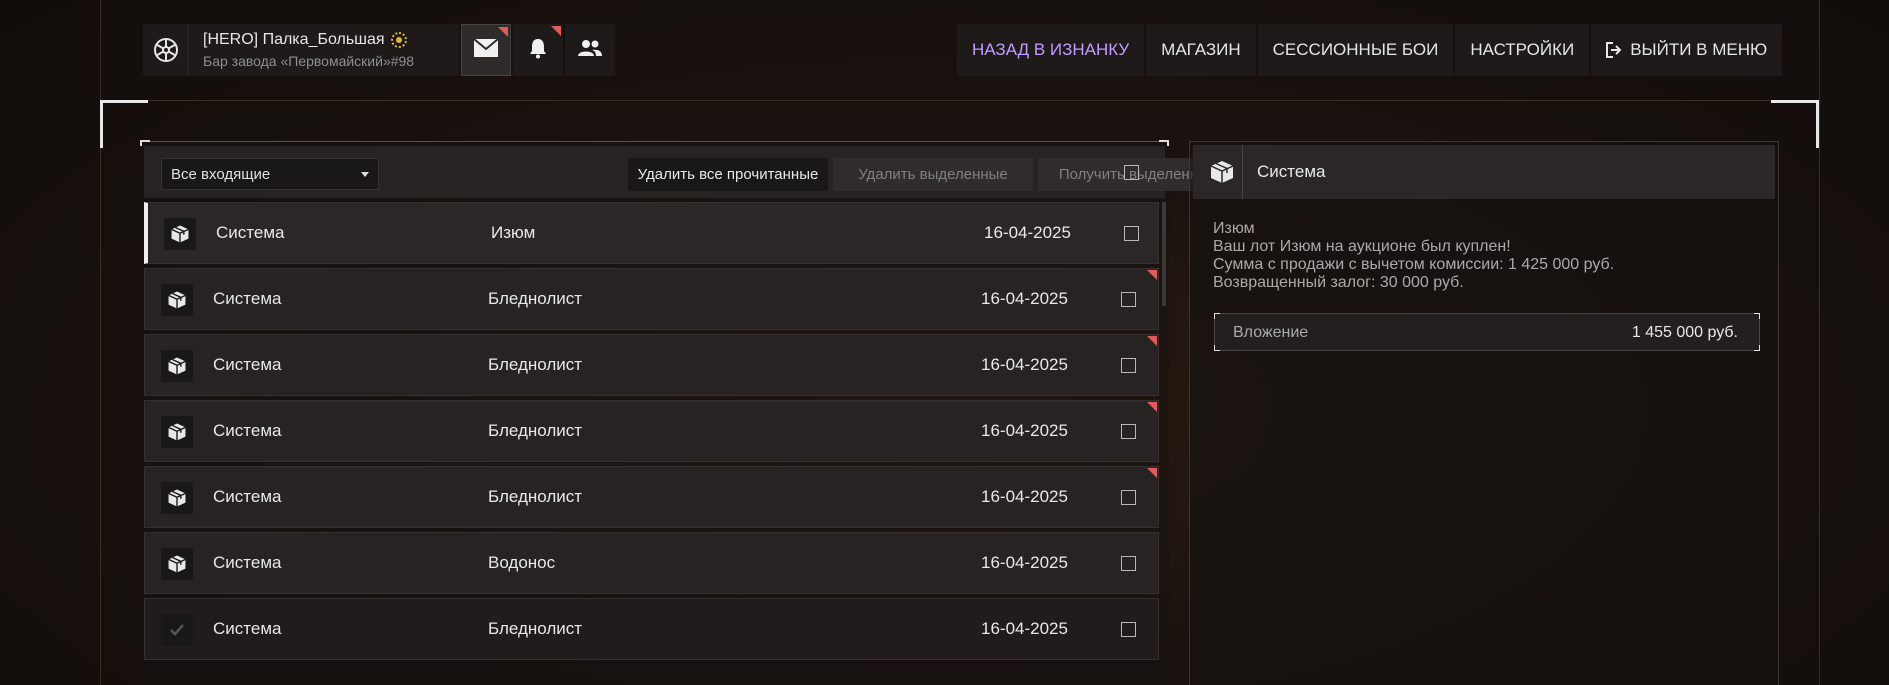  What do you see at coordinates (513, 232) in the screenshot?
I see `mail-subject: Изюм` at bounding box center [513, 232].